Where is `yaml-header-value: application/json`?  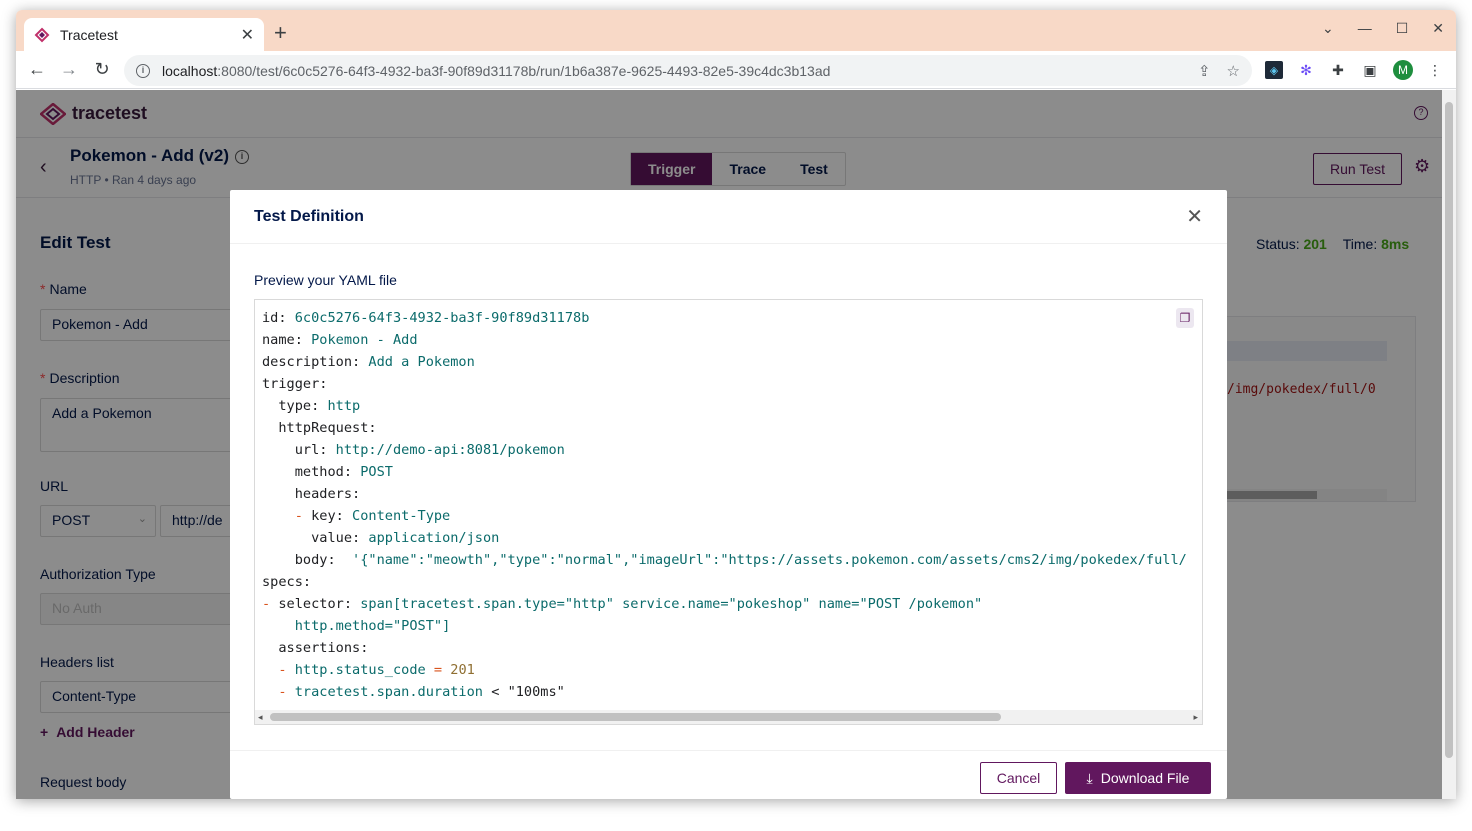
yaml-header-value: application/json is located at coordinates (434, 538).